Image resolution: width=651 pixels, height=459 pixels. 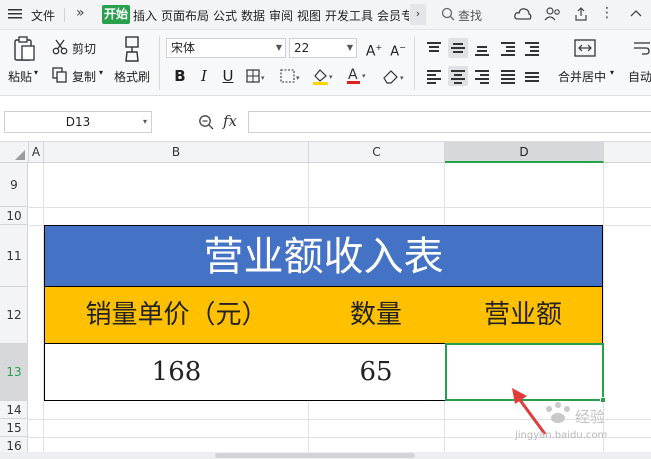 What do you see at coordinates (60, 76) in the screenshot?
I see `copy-icon` at bounding box center [60, 76].